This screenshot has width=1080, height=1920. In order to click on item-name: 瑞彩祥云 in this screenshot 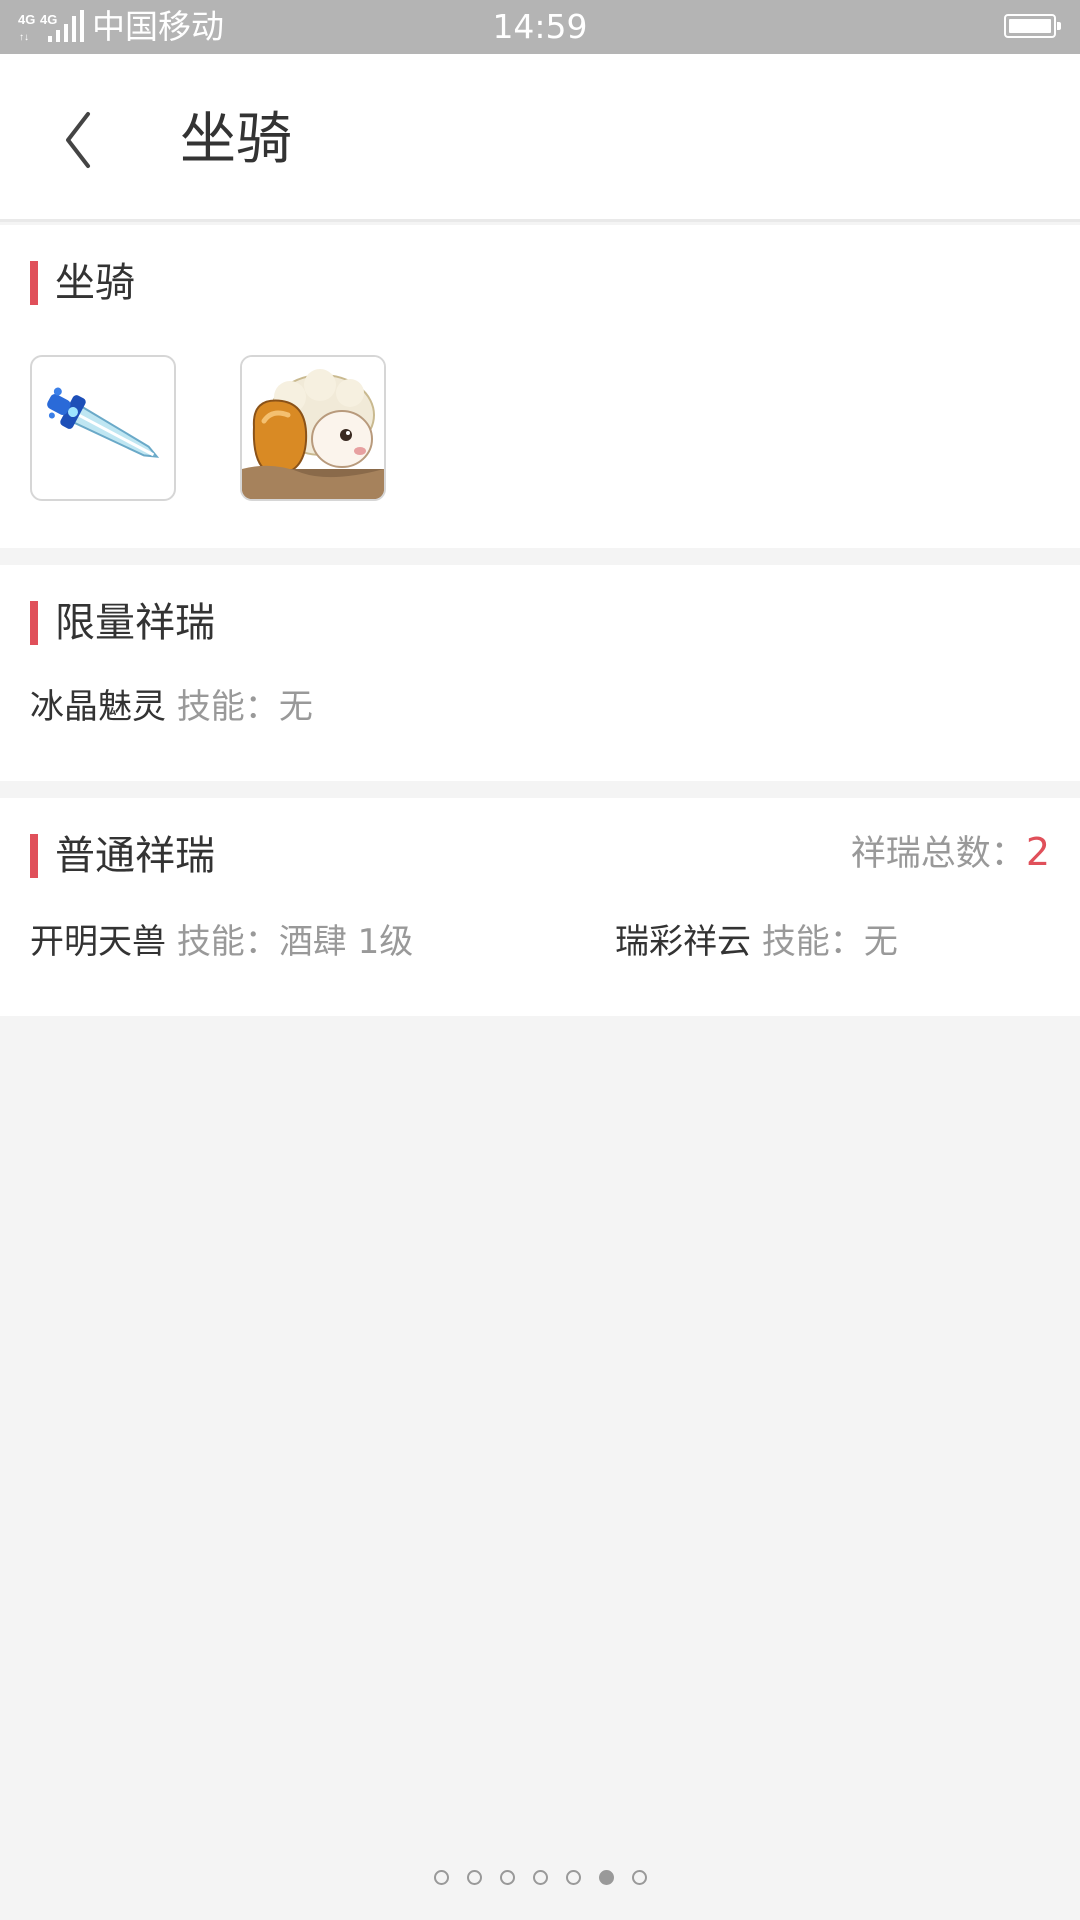, I will do `click(683, 942)`.